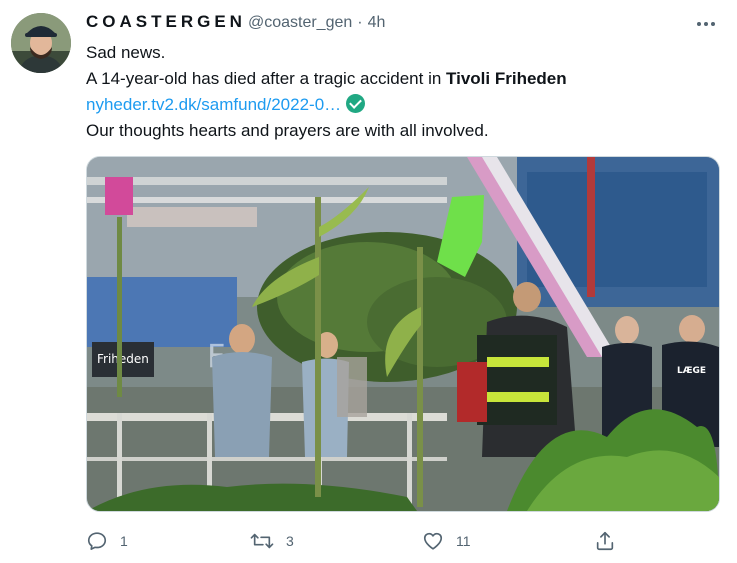  Describe the element at coordinates (356, 103) in the screenshot. I see `verified-check-icon` at that location.